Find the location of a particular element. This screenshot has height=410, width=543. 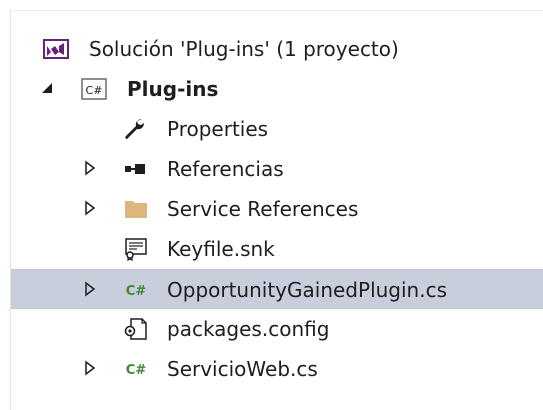

project-label: Plug-ins is located at coordinates (173, 89).